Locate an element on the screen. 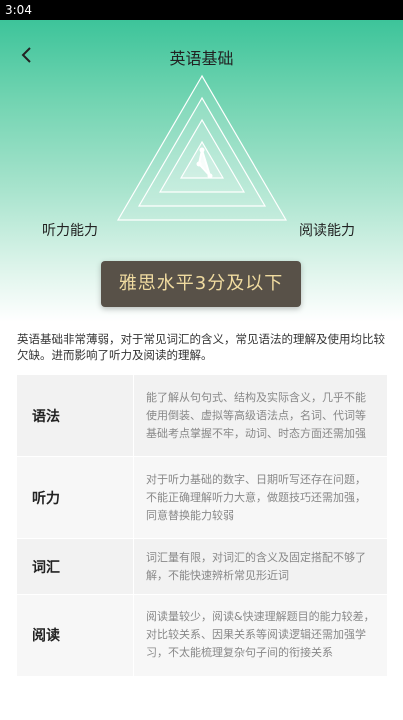  skill-name: 词汇 is located at coordinates (75, 566).